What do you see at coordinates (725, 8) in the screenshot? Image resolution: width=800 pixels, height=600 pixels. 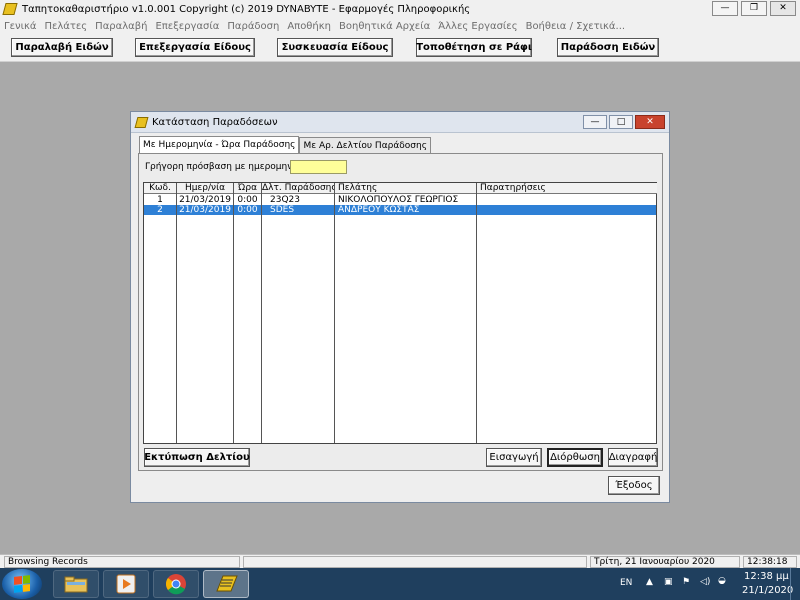 I see `minimize-button: —` at bounding box center [725, 8].